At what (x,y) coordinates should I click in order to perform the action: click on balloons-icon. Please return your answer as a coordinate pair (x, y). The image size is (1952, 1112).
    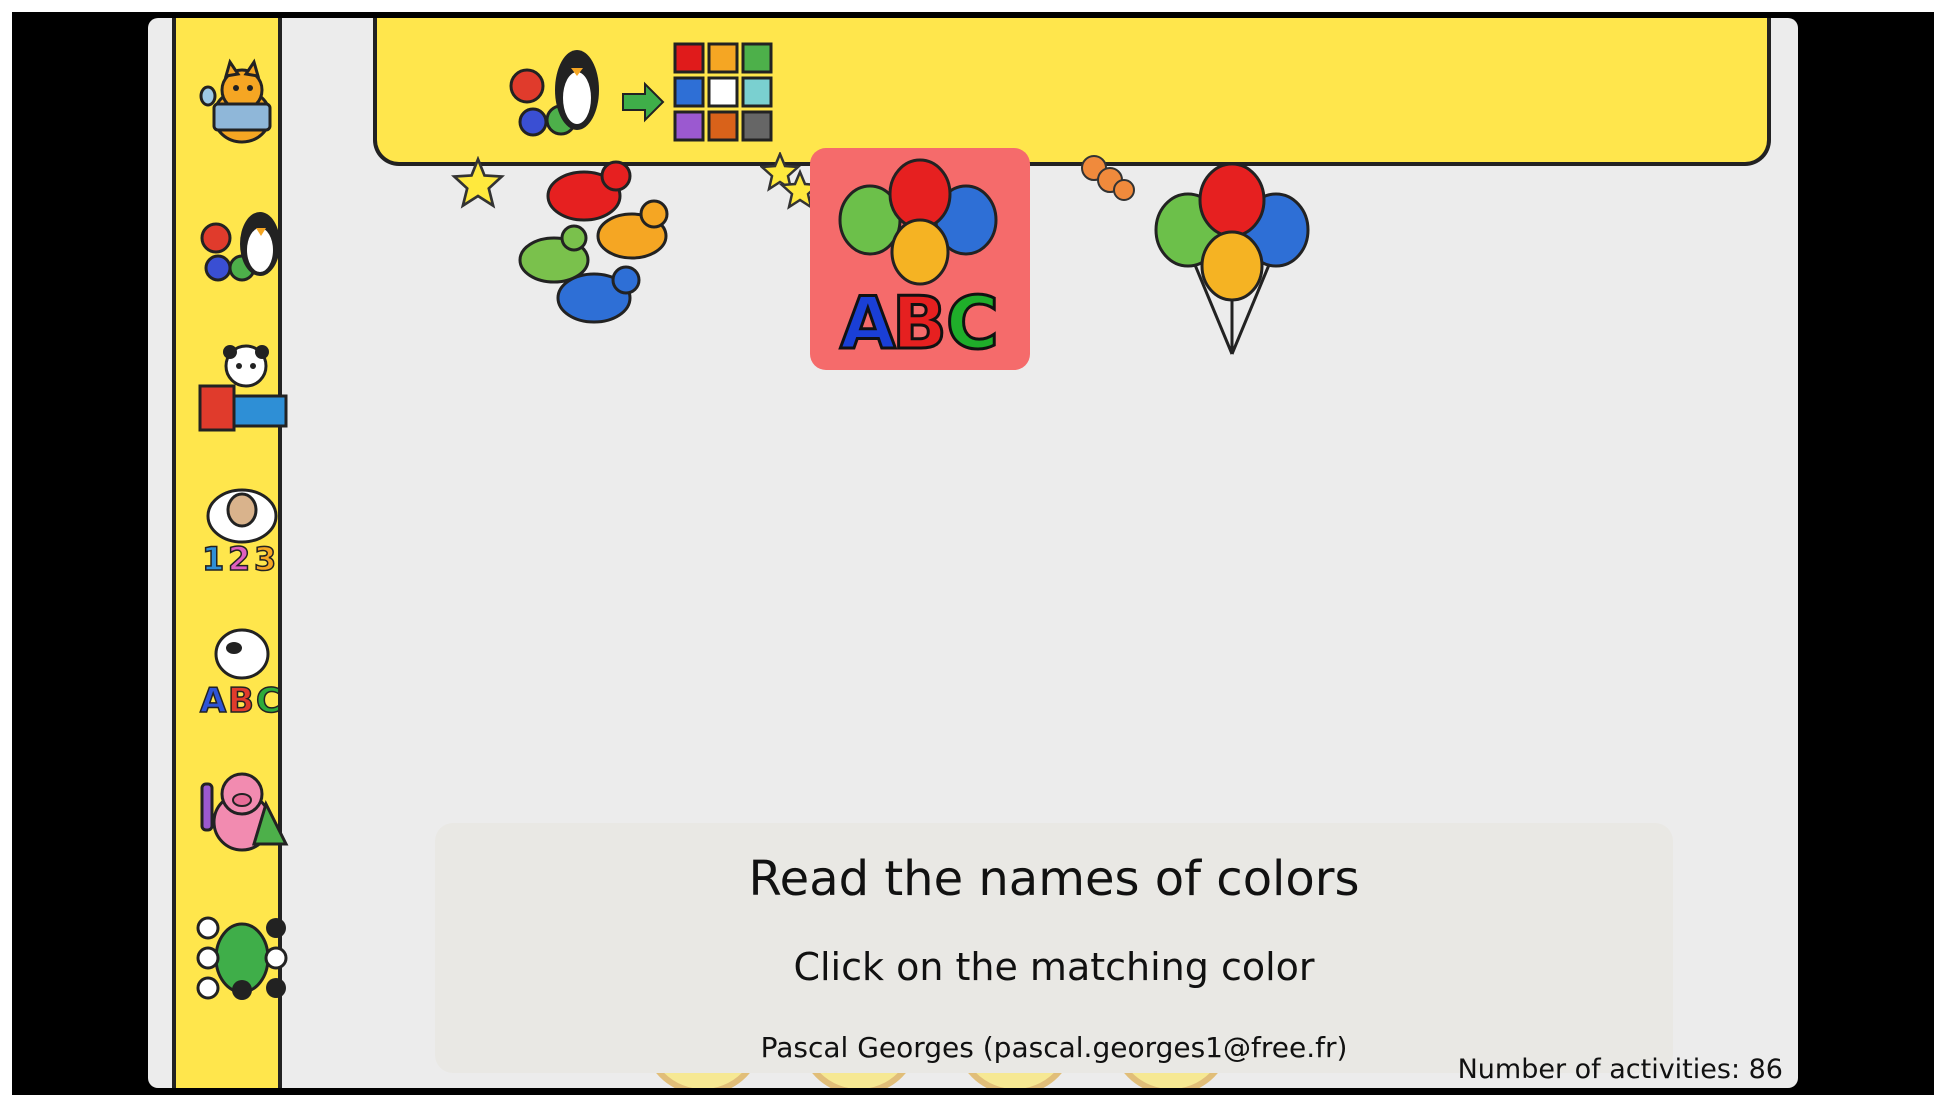
    Looking at the image, I should click on (1232, 258).